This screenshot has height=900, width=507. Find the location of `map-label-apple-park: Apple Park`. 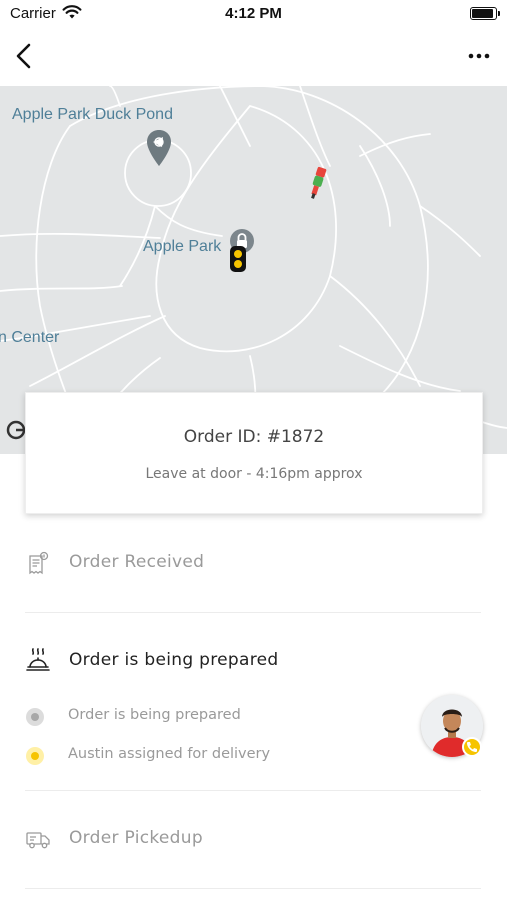

map-label-apple-park: Apple Park is located at coordinates (182, 246).